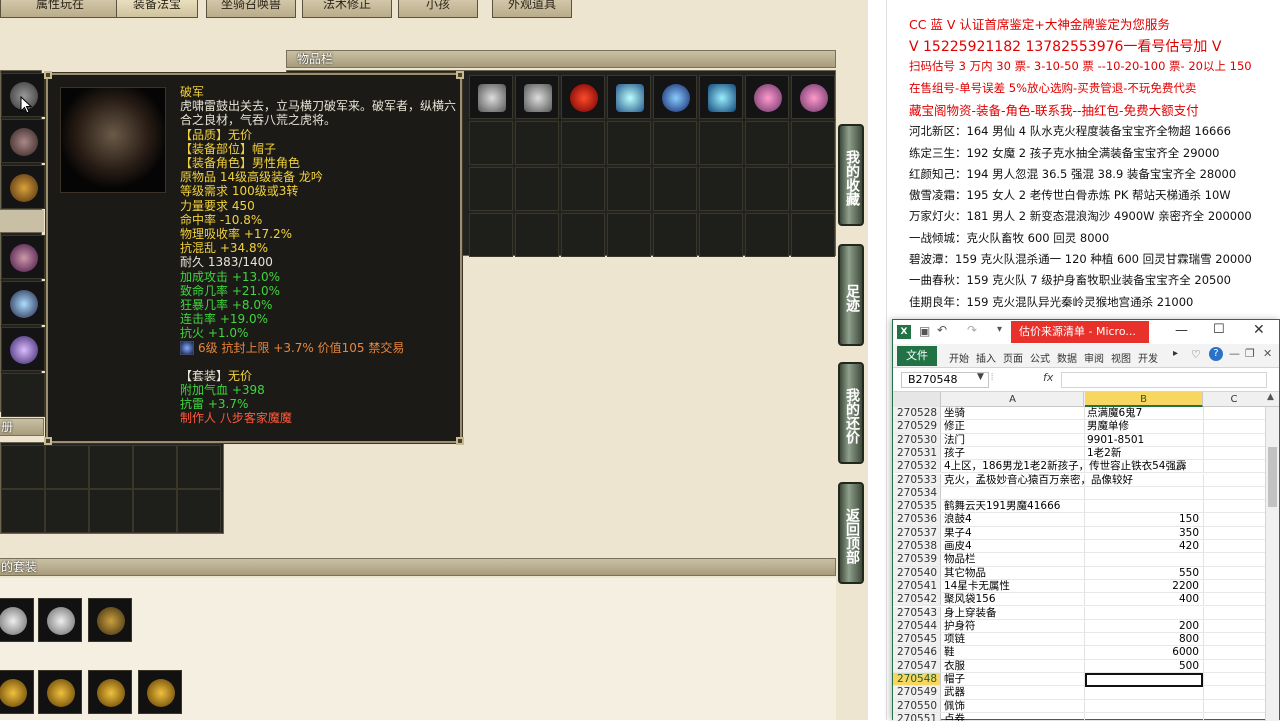 This screenshot has width=1280, height=721. Describe the element at coordinates (917, 399) in the screenshot. I see `select-all-corner` at that location.